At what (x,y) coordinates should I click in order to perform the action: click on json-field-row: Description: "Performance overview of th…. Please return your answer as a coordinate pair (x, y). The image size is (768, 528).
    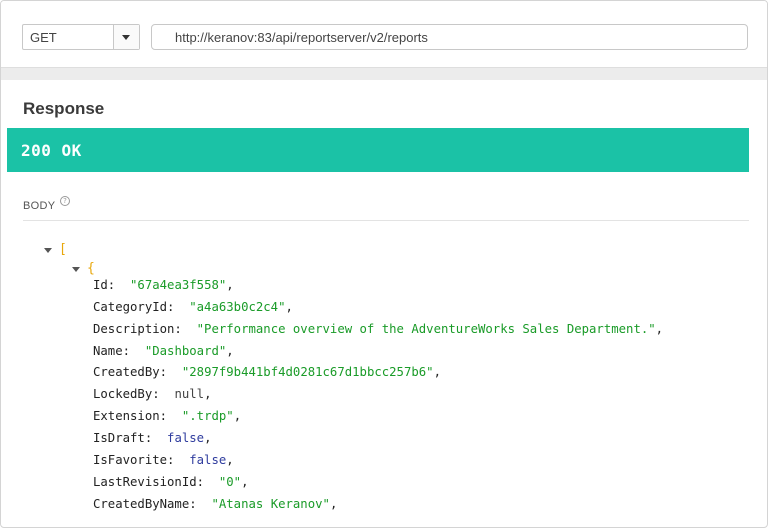
    Looking at the image, I should click on (378, 329).